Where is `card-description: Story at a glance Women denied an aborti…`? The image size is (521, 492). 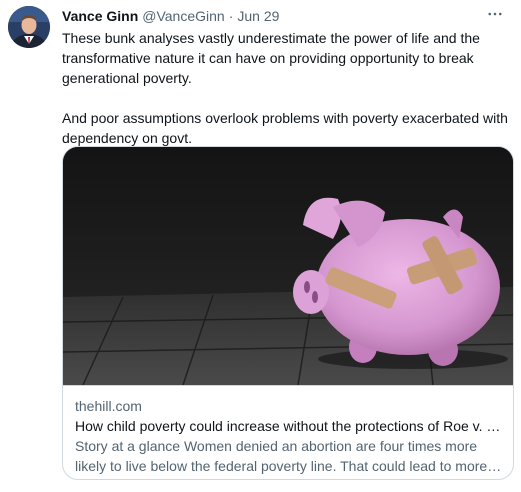 card-description: Story at a glance Women denied an aborti… is located at coordinates (281, 456).